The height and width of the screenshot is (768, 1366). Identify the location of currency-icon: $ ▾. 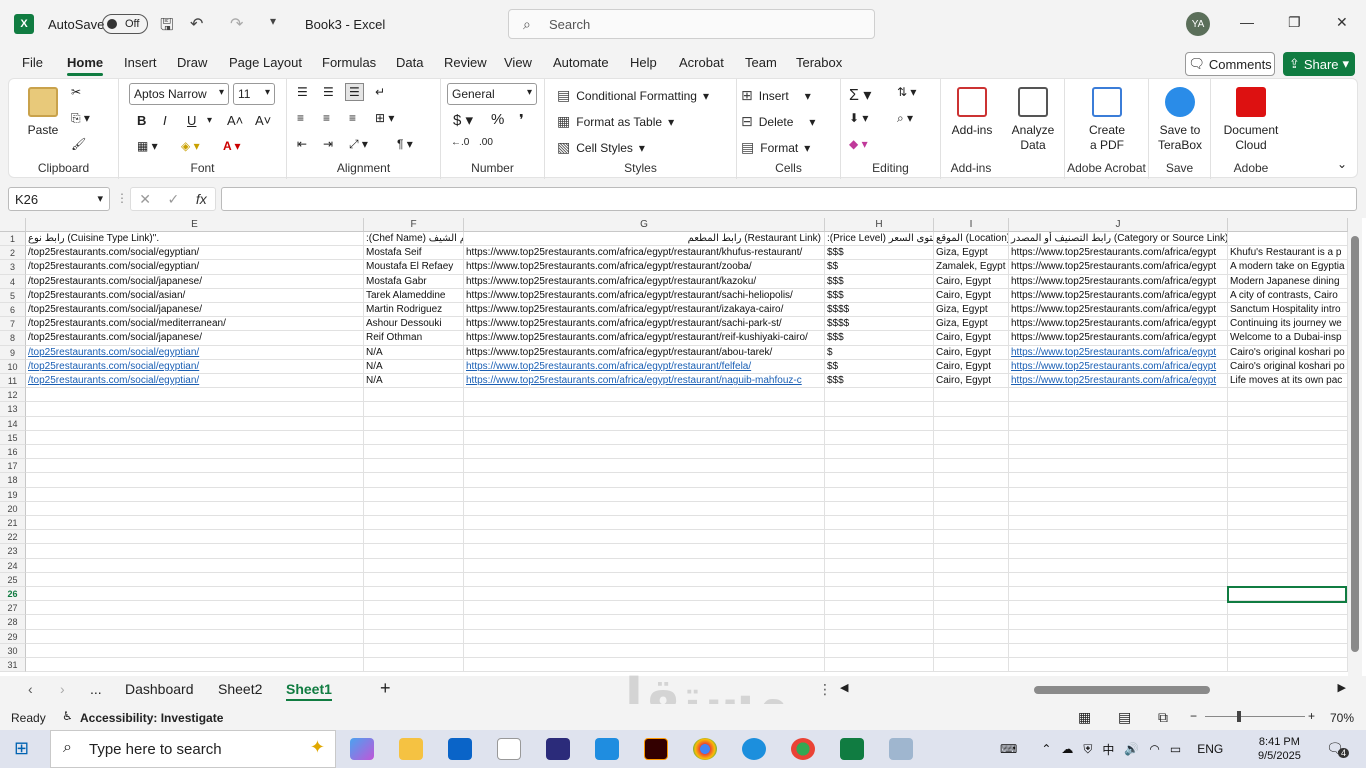
(463, 120).